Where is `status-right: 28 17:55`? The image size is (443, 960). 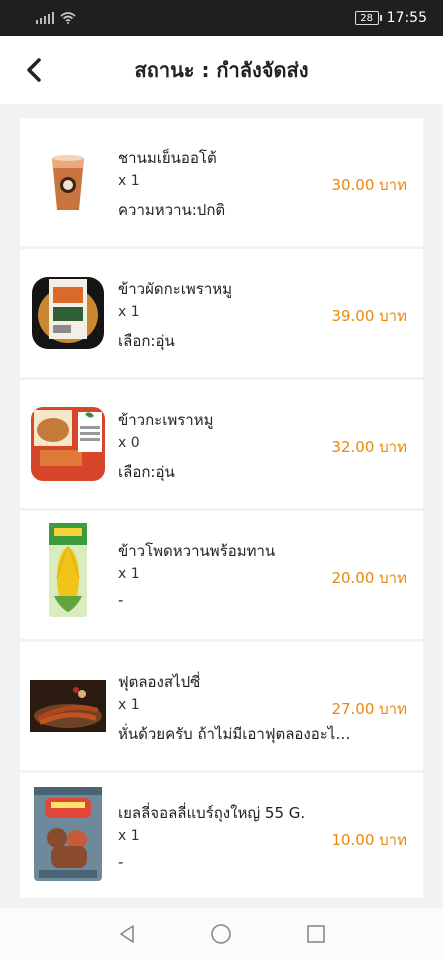 status-right: 28 17:55 is located at coordinates (390, 18).